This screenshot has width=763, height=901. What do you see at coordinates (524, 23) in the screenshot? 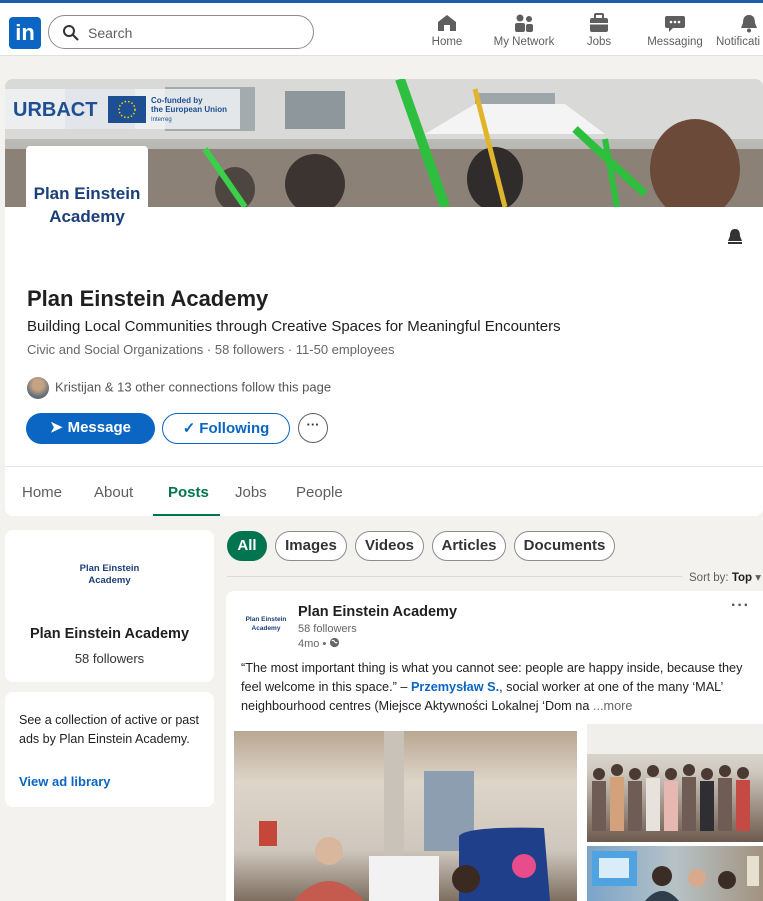
I see `network-icon` at bounding box center [524, 23].